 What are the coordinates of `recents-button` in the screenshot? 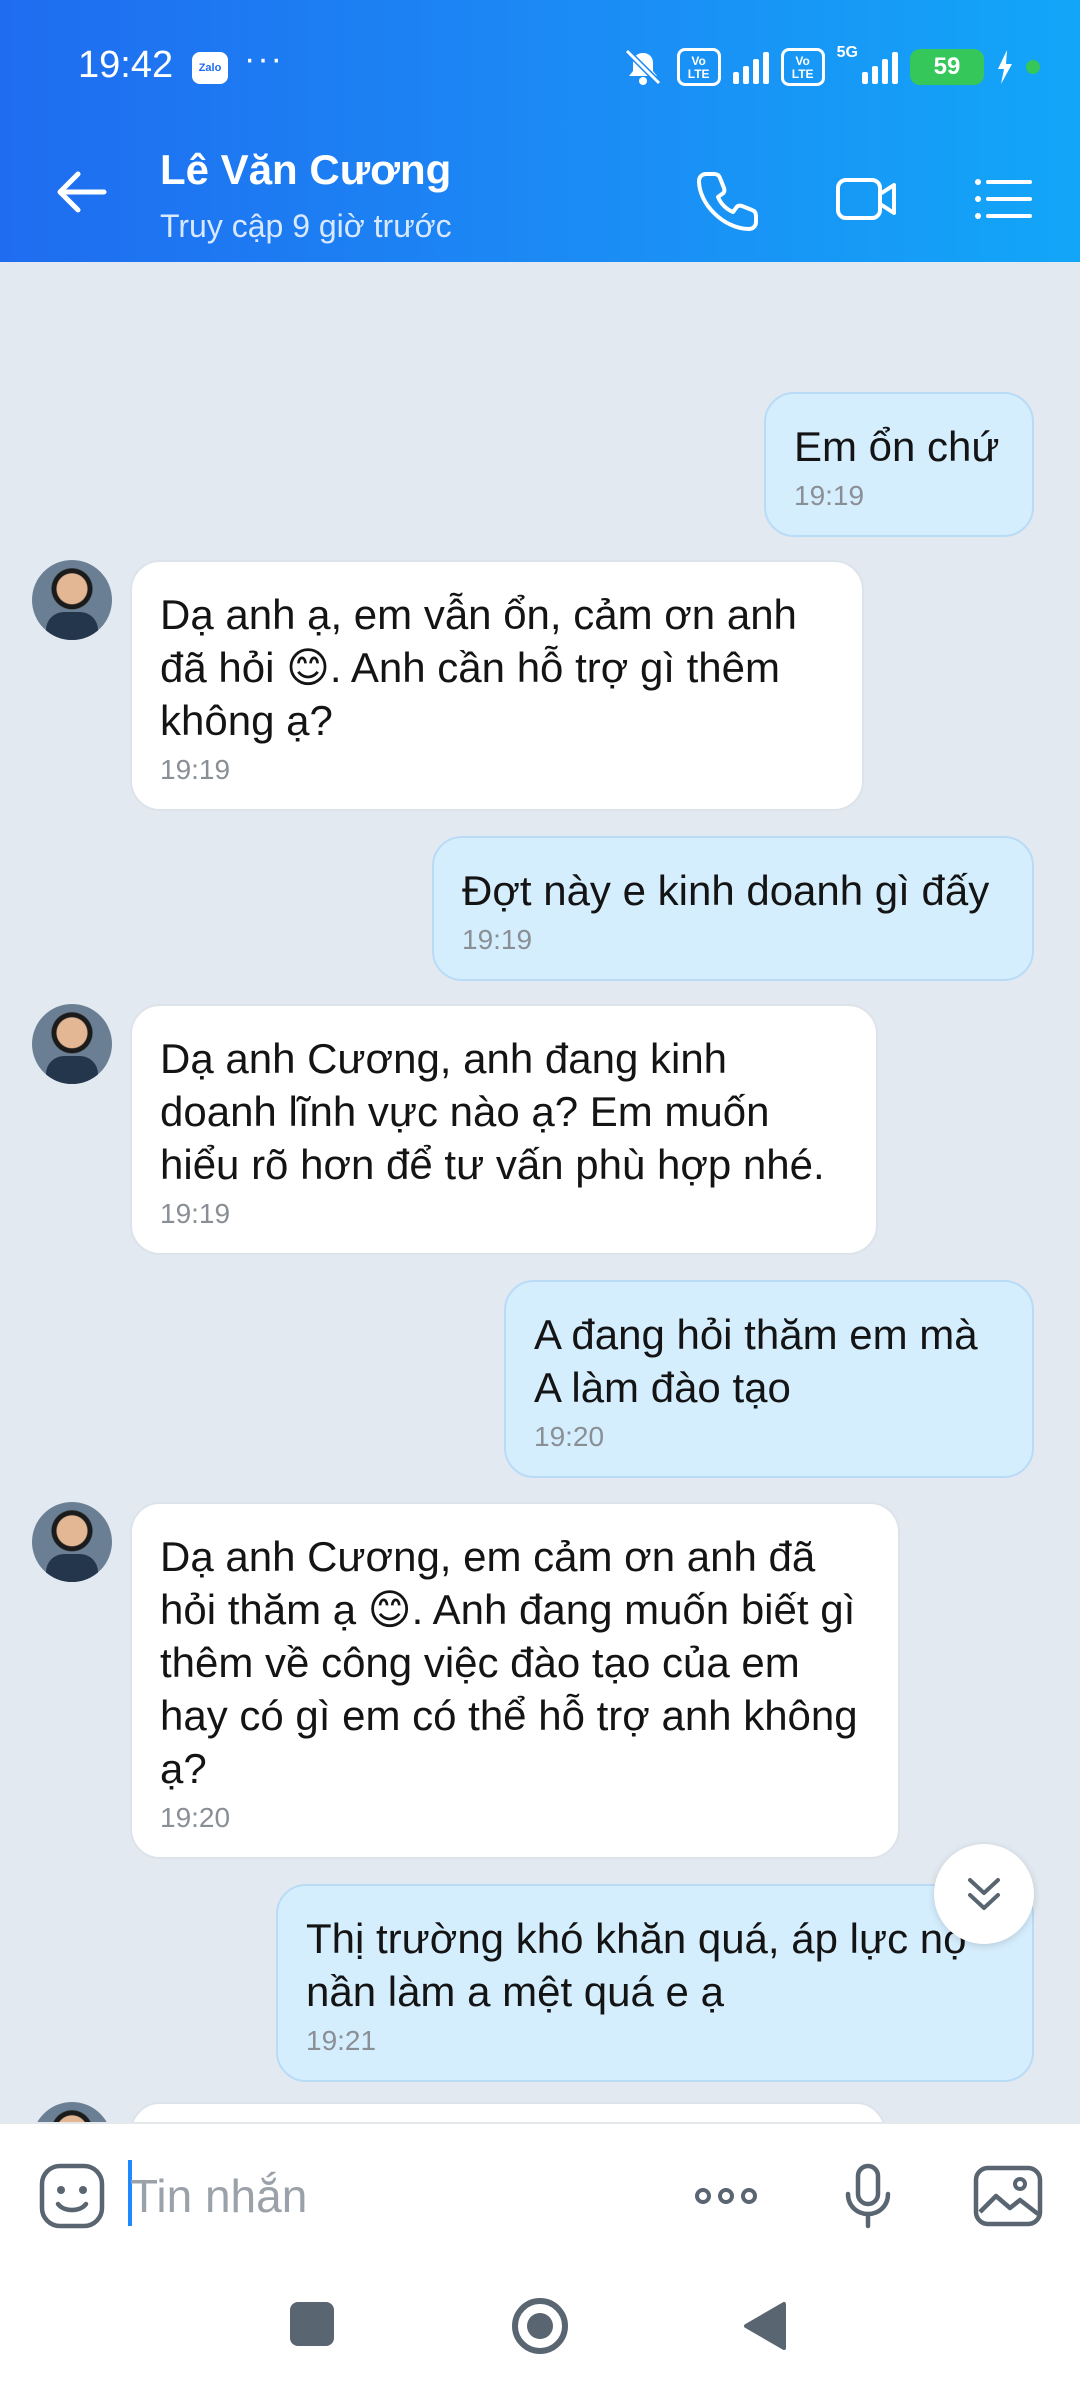 It's located at (312, 2324).